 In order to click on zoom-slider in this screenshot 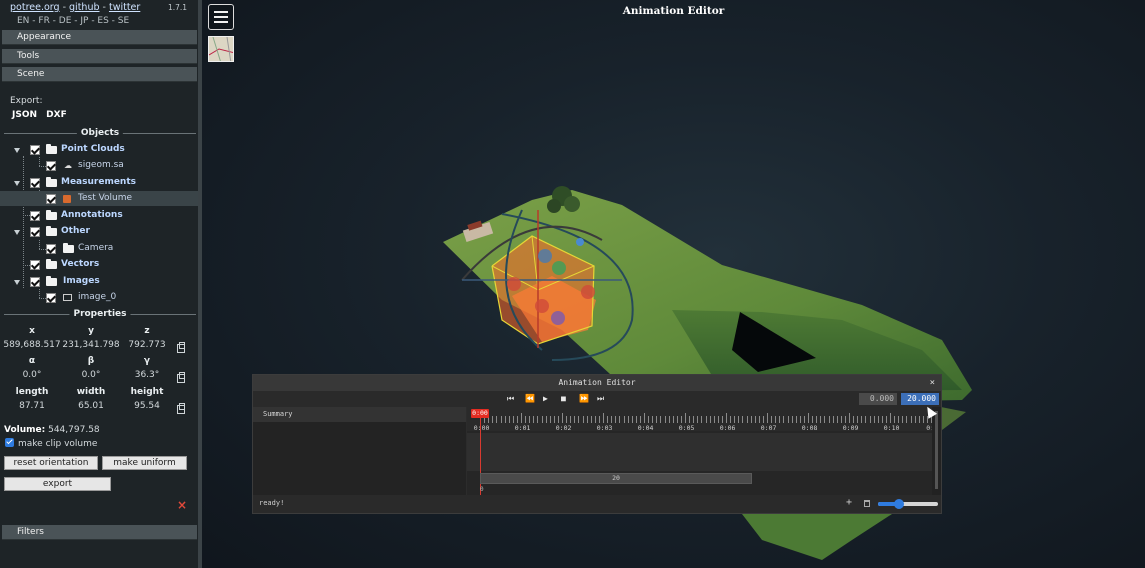, I will do `click(908, 504)`.